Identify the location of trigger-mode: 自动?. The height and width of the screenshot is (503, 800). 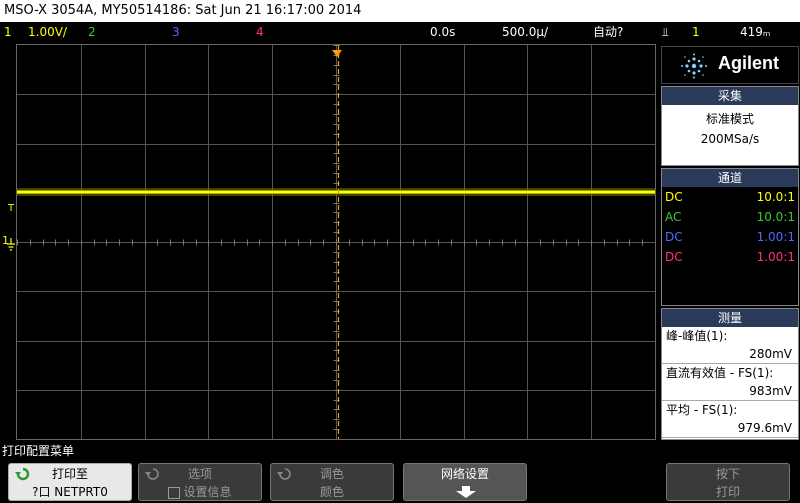
(608, 32).